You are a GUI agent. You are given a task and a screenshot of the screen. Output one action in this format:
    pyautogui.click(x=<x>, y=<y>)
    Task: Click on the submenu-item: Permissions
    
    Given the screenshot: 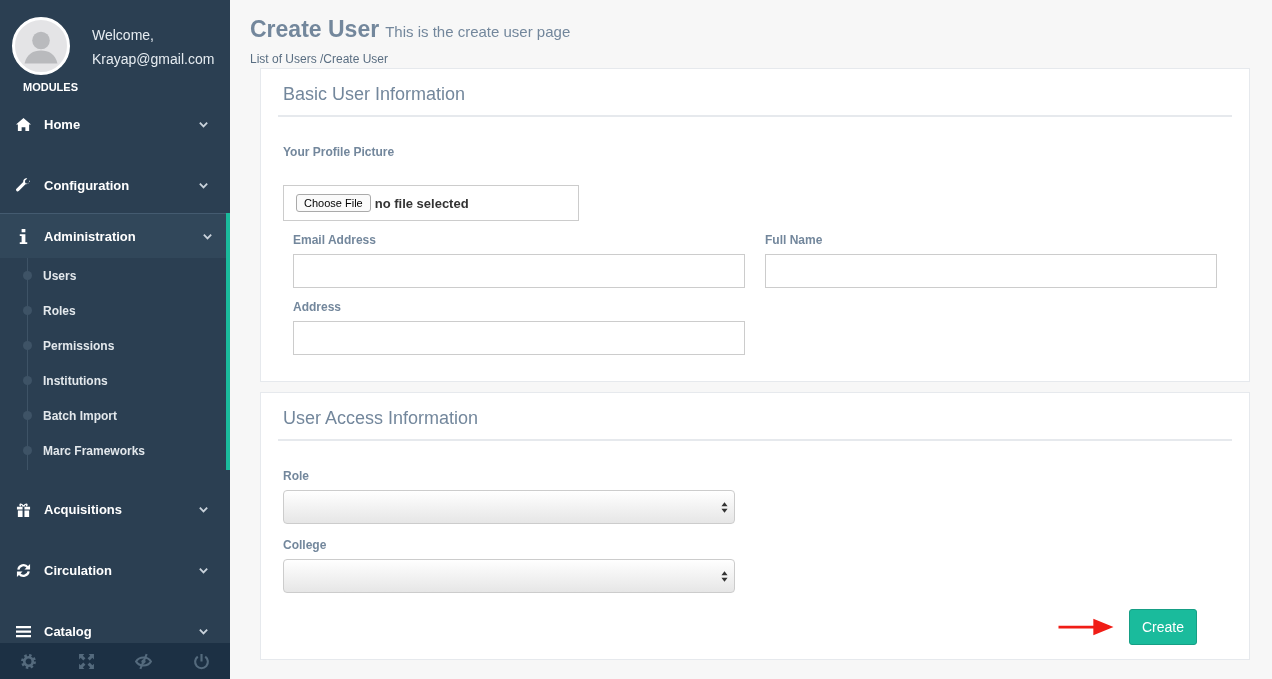 What is the action you would take?
    pyautogui.click(x=79, y=345)
    